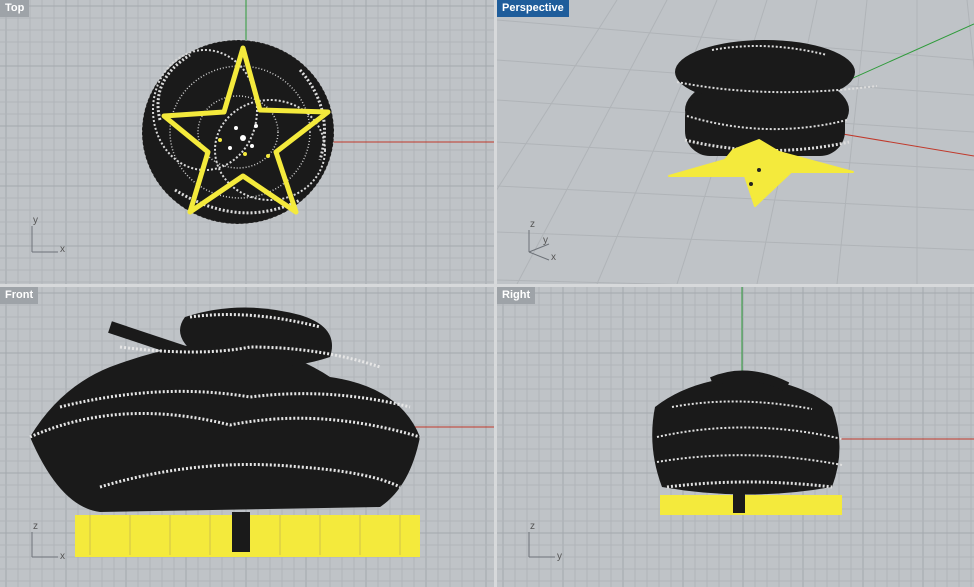  Describe the element at coordinates (62, 556) in the screenshot. I see `axis-label-front-x: x` at that location.